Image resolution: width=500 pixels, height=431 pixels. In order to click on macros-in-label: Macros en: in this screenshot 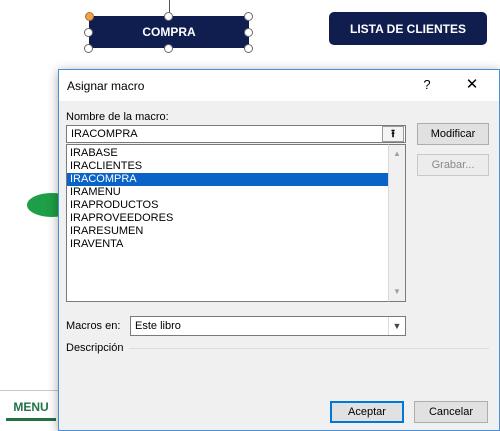, I will do `click(93, 326)`.